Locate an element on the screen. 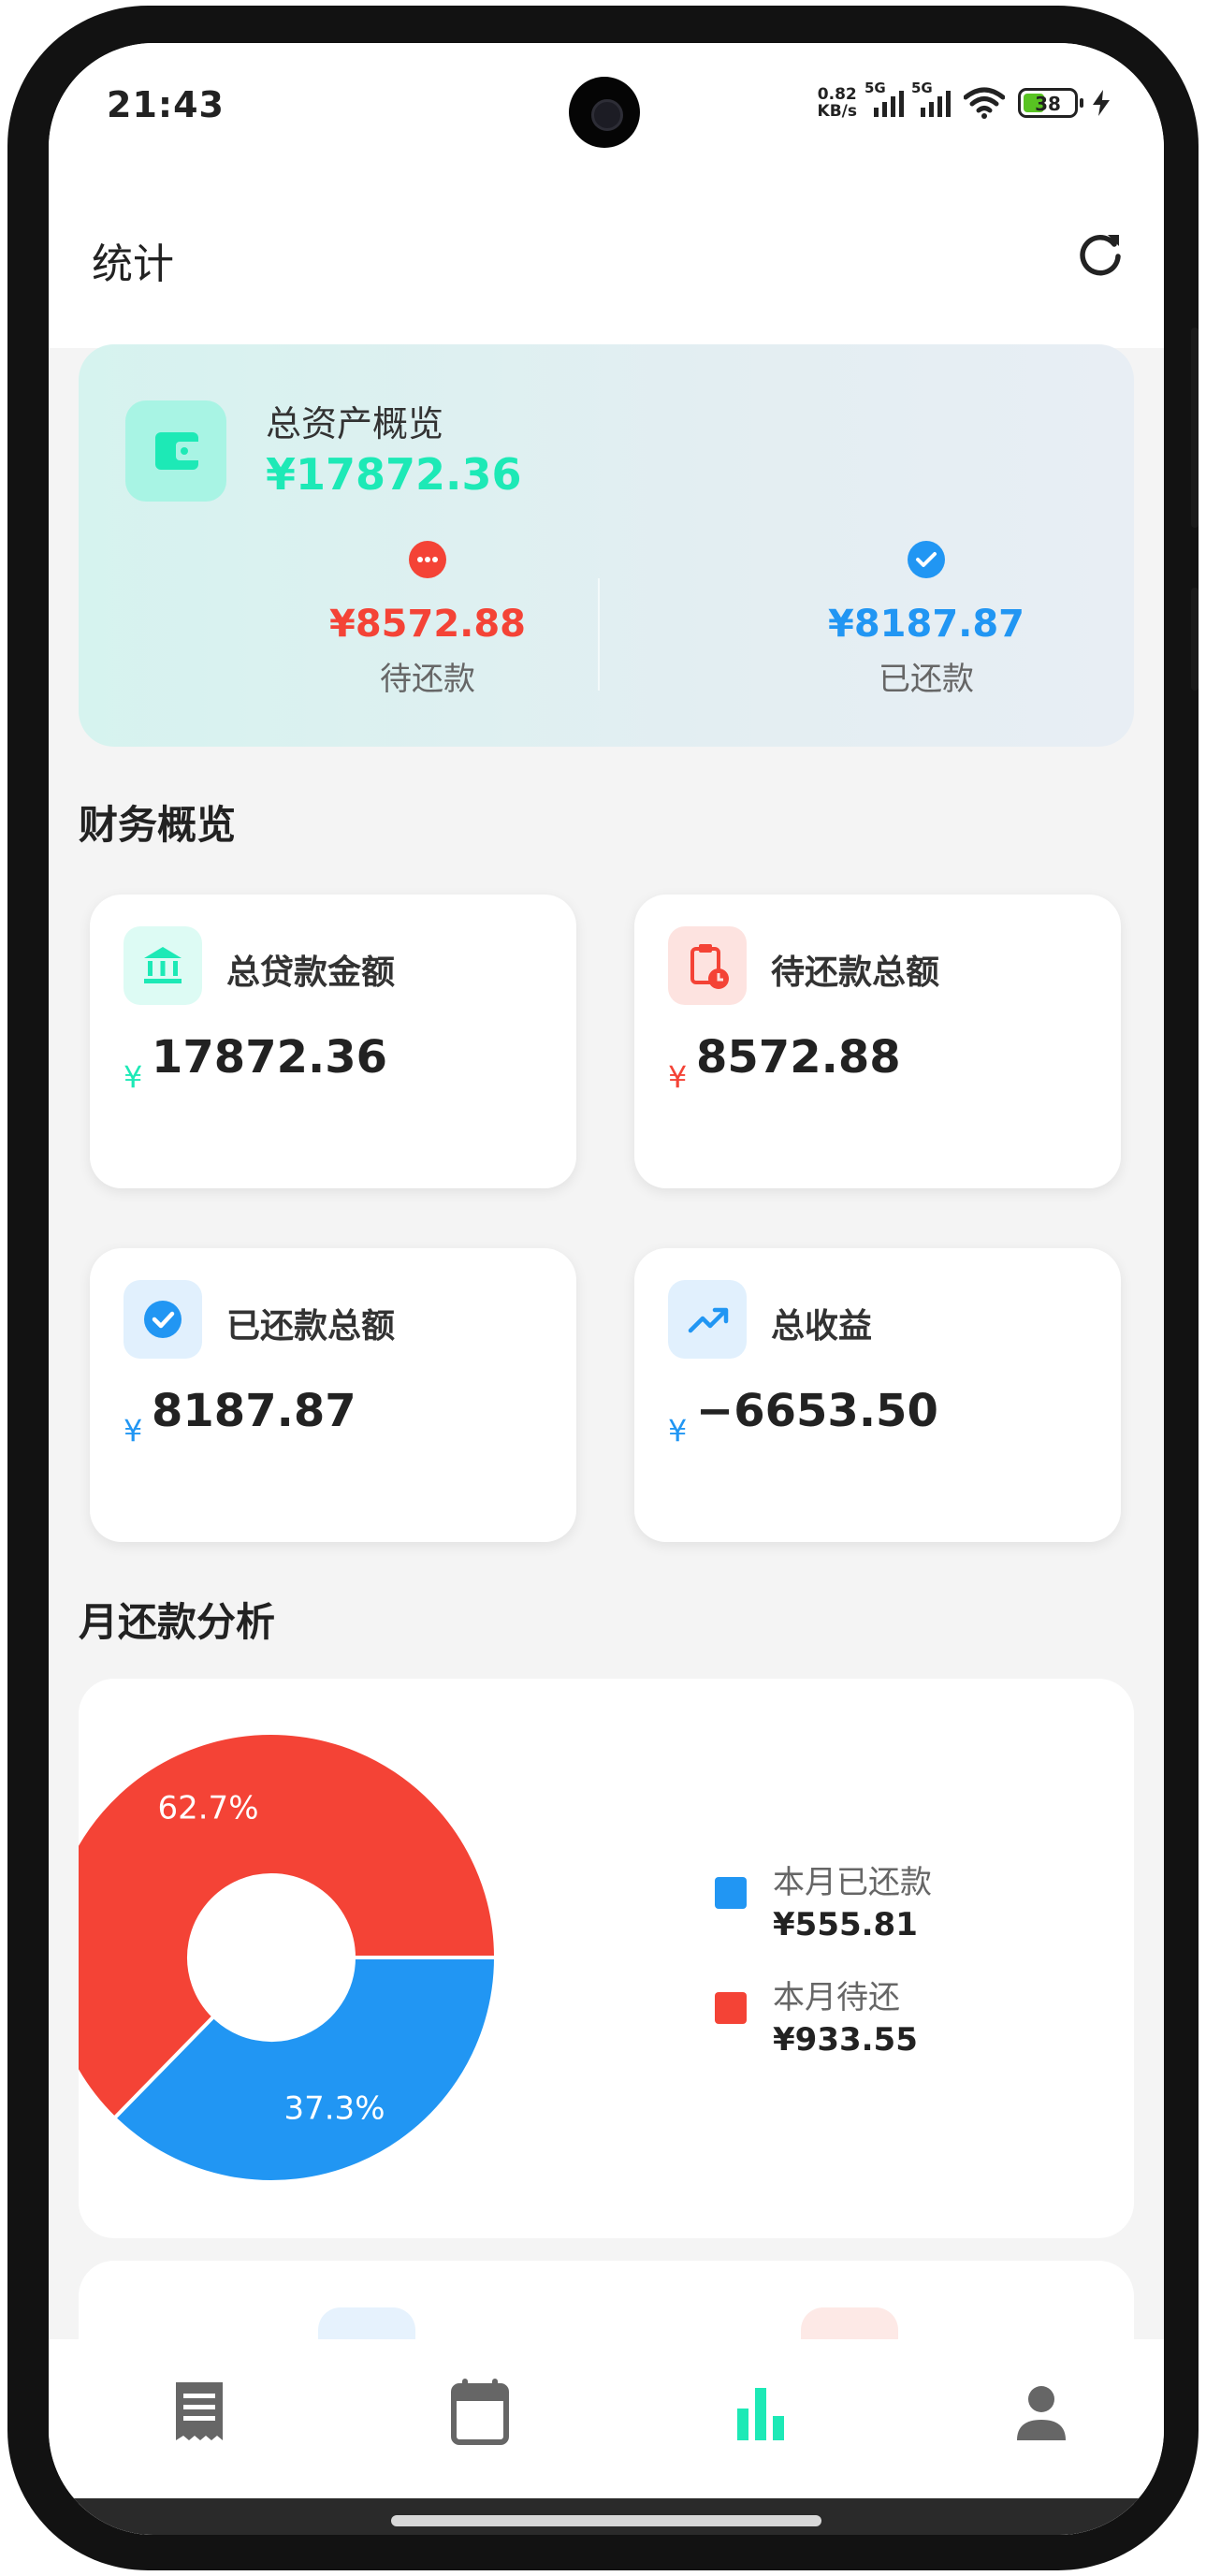  more-dots-icon is located at coordinates (427, 559).